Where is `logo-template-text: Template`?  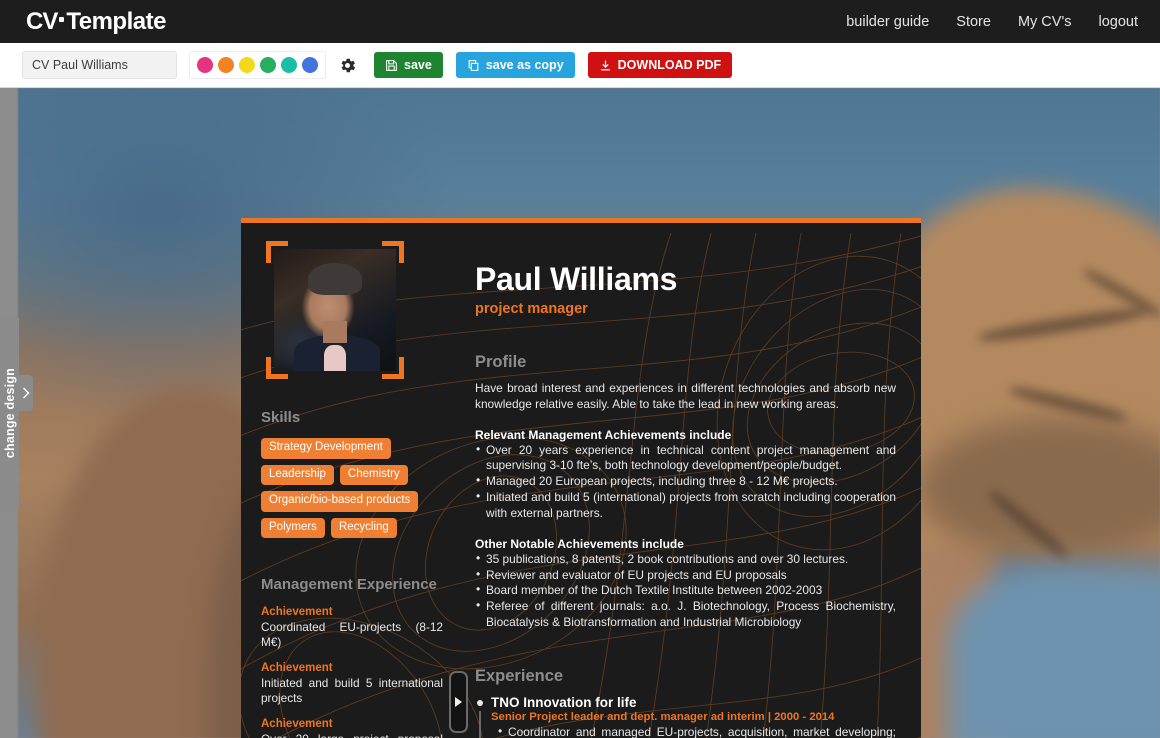
logo-template-text: Template is located at coordinates (116, 21).